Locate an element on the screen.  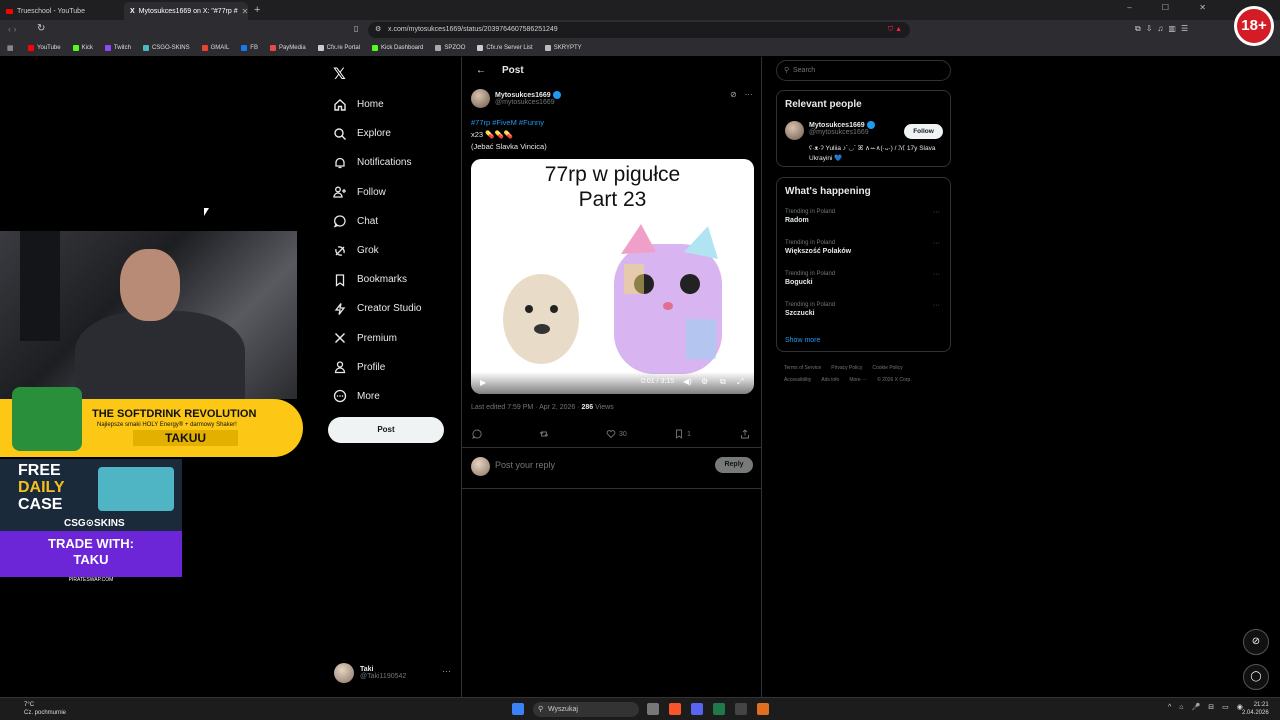
relevant-name: Mytosukces1669 is located at coordinates (837, 125).